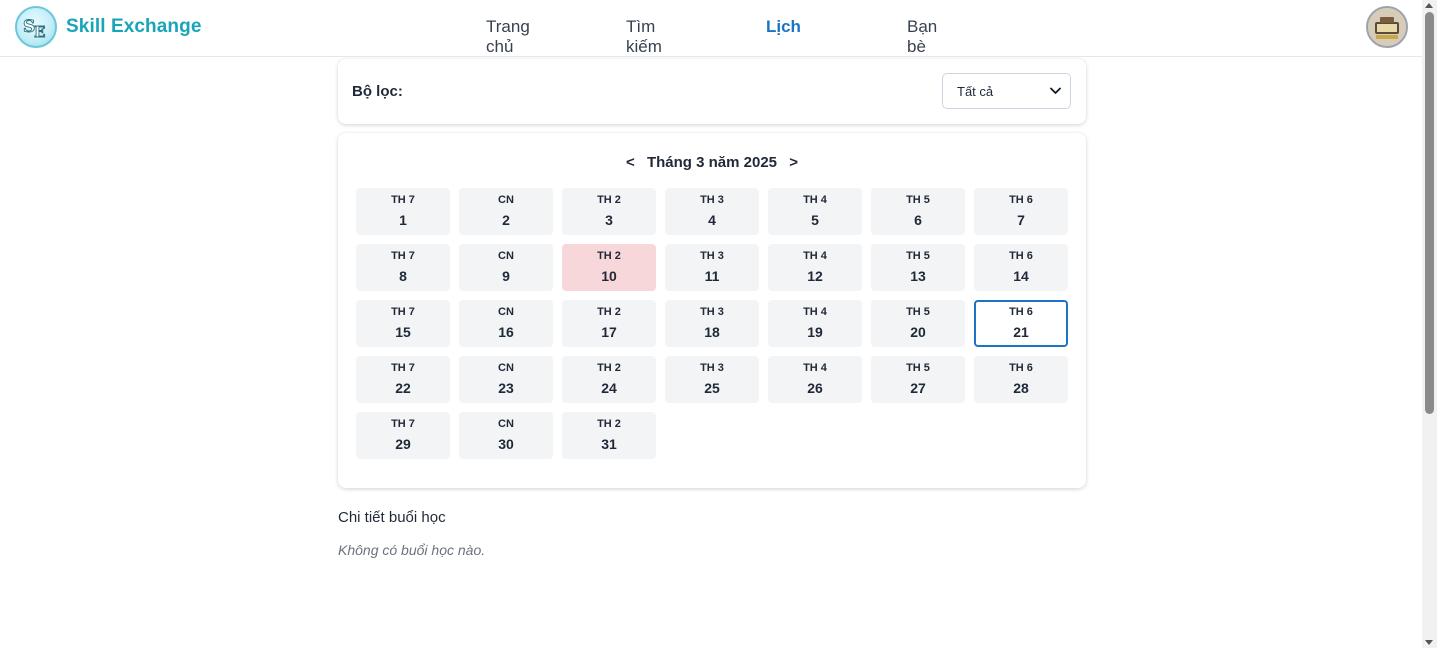 The image size is (1437, 648). I want to click on calendar-day: TH 4 19, so click(815, 323).